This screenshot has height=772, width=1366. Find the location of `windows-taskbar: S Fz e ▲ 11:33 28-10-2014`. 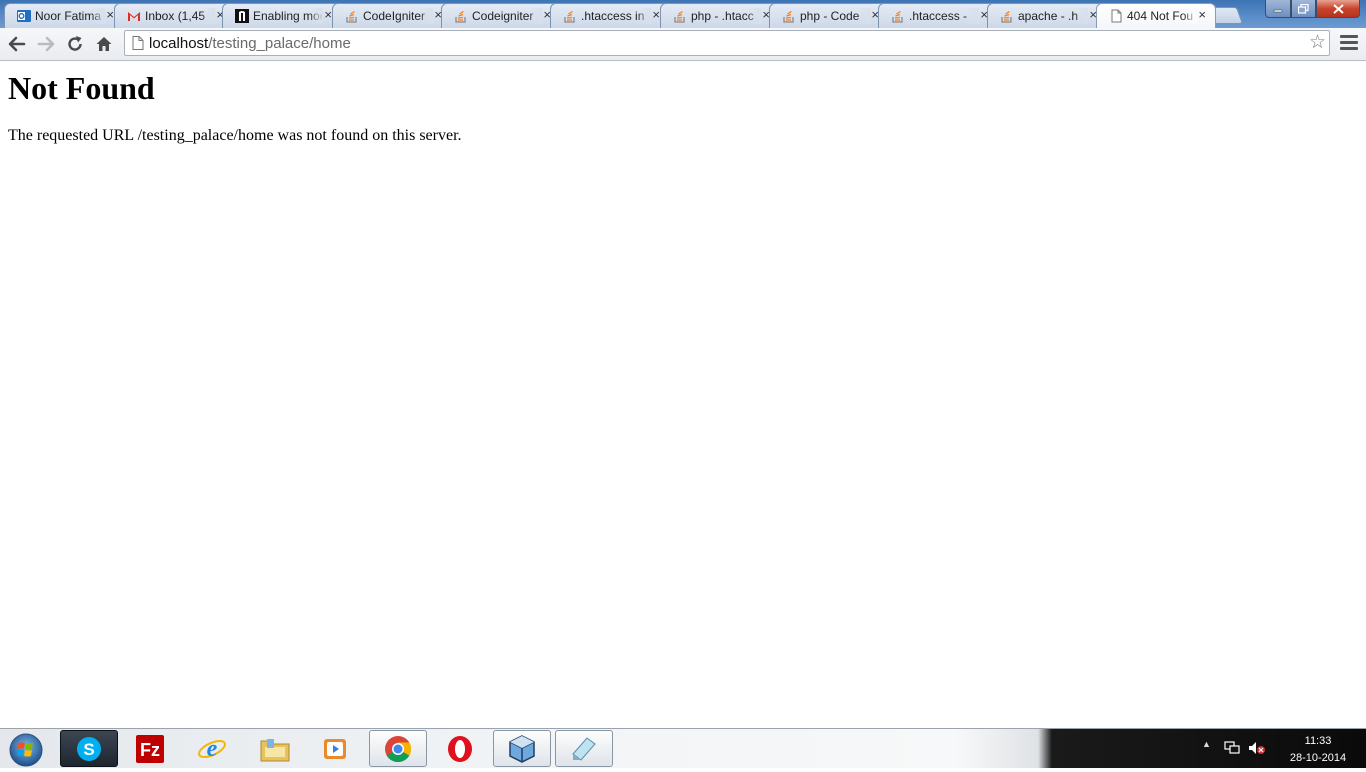

windows-taskbar: S Fz e ▲ 11:33 28-10-2014 is located at coordinates (683, 748).